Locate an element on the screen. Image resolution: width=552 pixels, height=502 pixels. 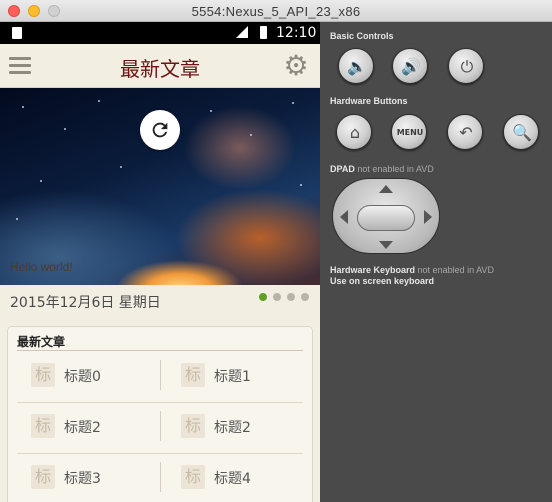
power-icon: ⏻ is located at coordinates (467, 66).